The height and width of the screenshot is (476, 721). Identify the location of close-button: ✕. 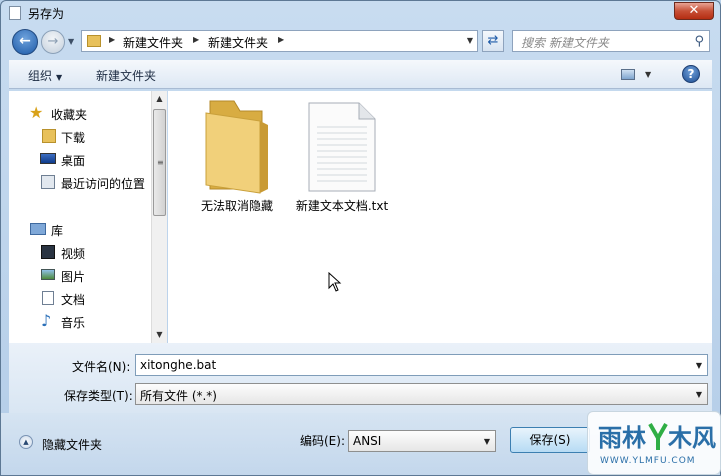
(694, 11).